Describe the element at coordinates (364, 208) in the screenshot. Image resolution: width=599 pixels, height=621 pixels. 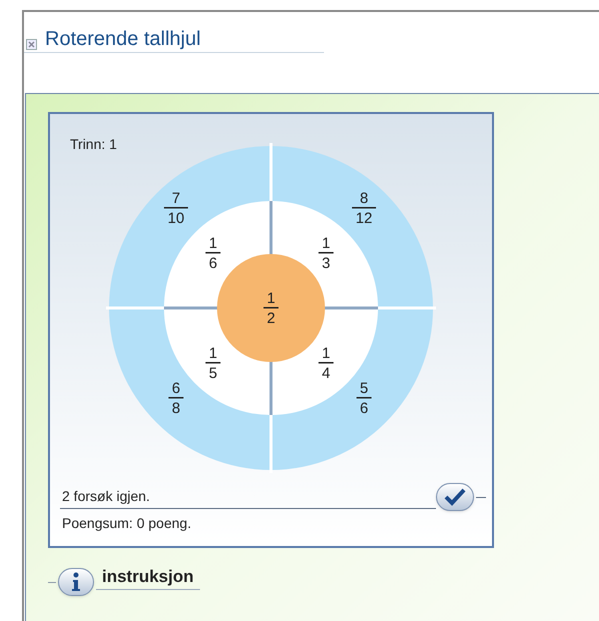
I see `fraction: 8 12` at that location.